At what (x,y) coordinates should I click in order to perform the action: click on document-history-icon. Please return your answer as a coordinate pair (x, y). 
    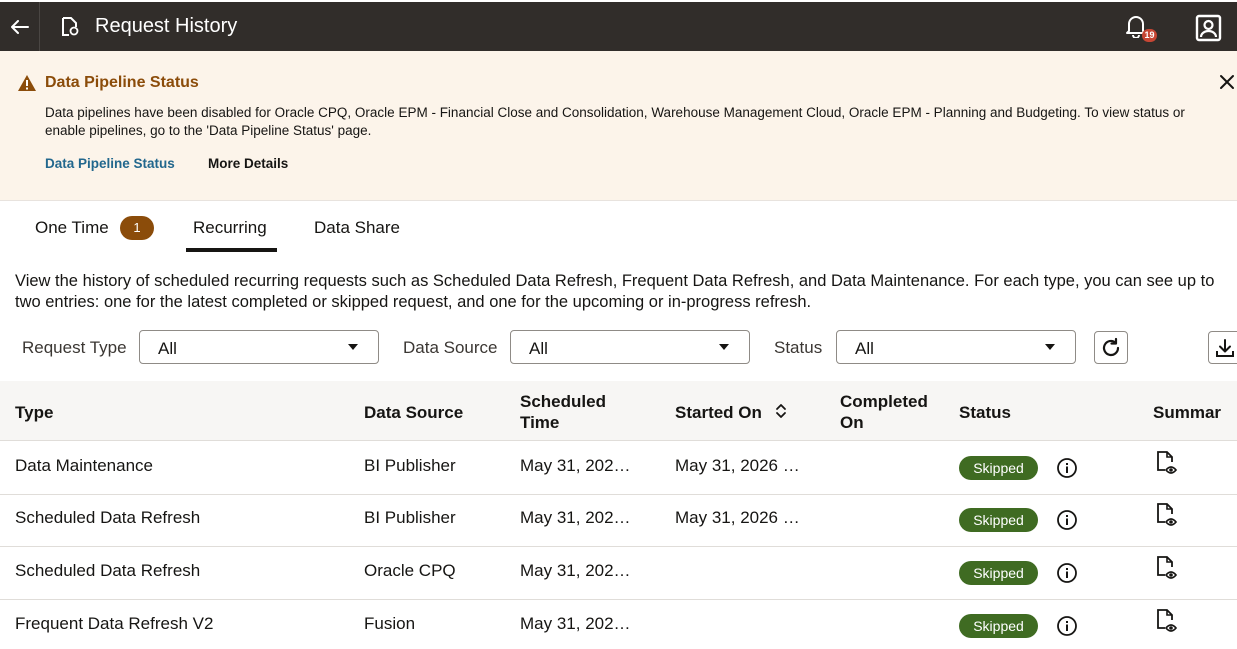
    Looking at the image, I should click on (70, 26).